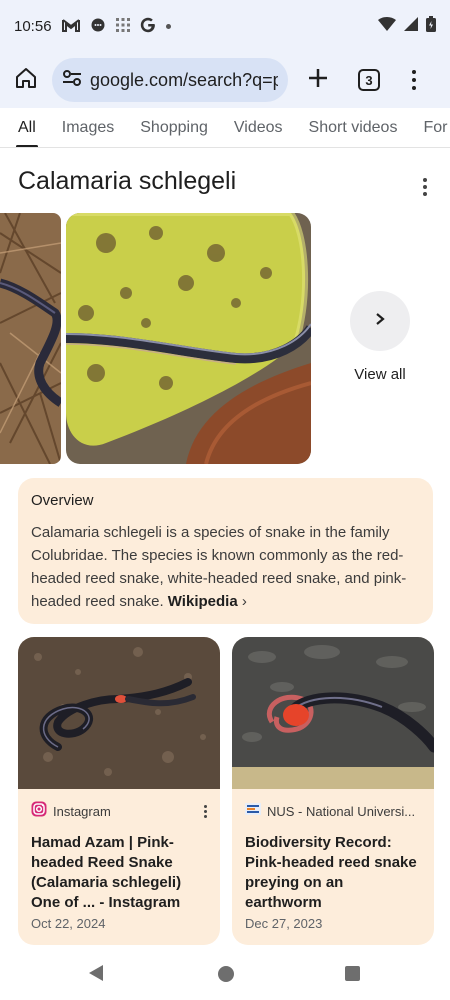  I want to click on more-icon, so click(414, 80).